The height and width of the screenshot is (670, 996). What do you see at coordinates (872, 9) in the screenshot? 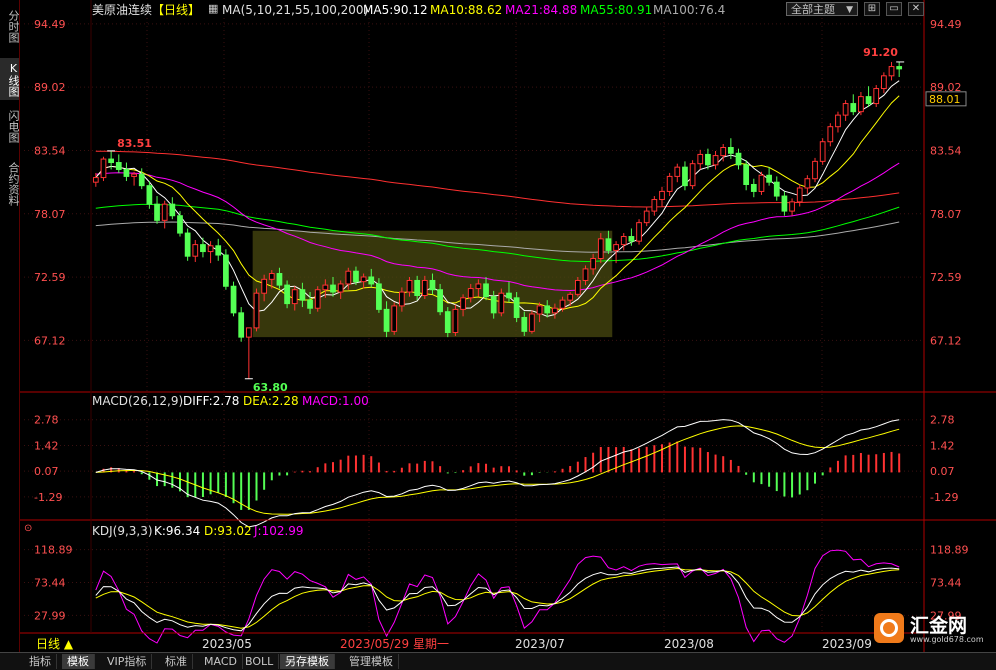
I see `window-toggle-icon: ⊞` at bounding box center [872, 9].